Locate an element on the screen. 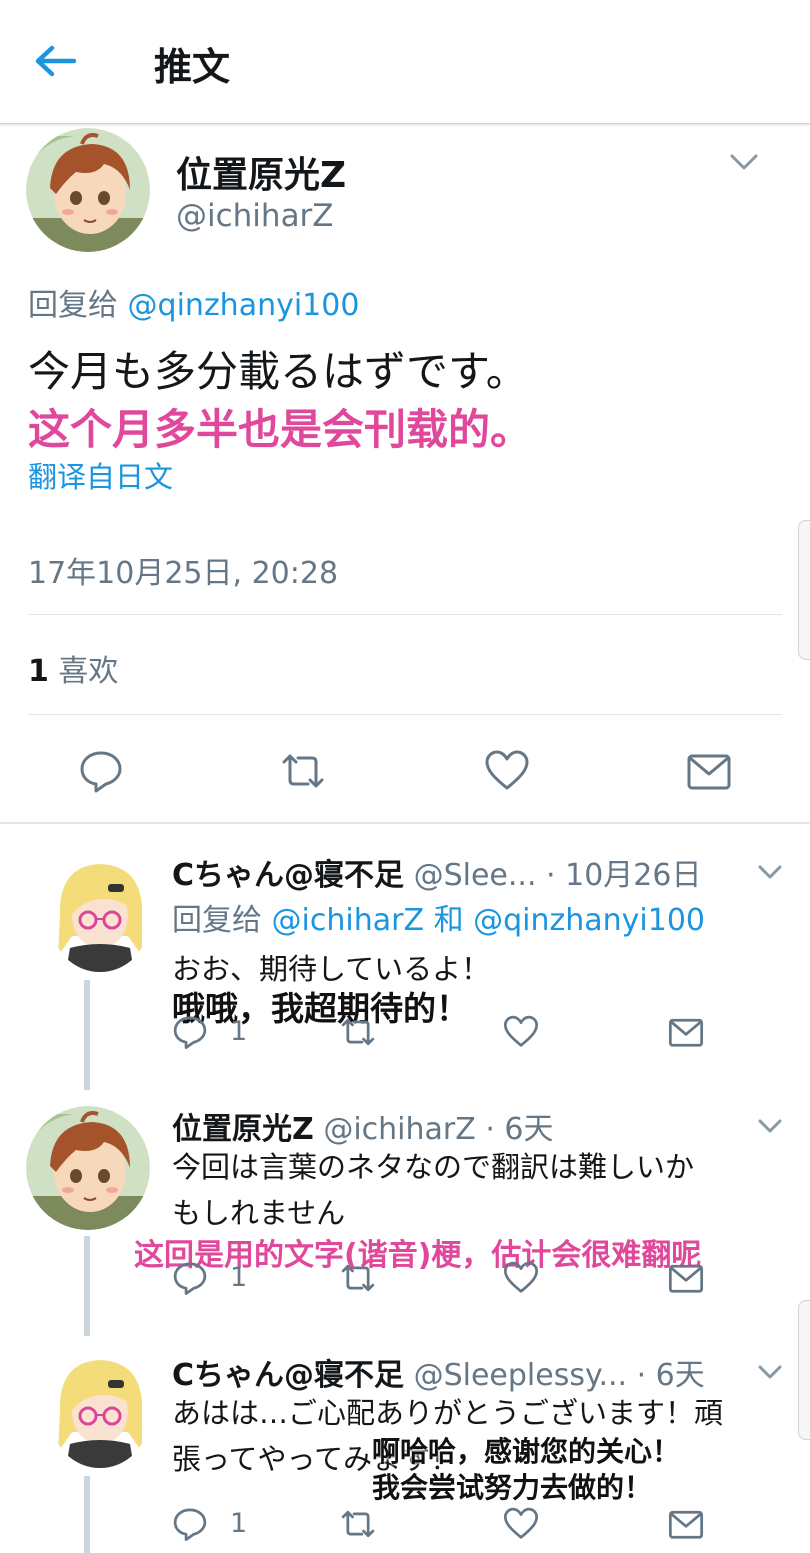 Image resolution: width=810 pixels, height=1553 pixels. tweet-timestamp: 17年10月25日, 20:28 is located at coordinates (183, 573).